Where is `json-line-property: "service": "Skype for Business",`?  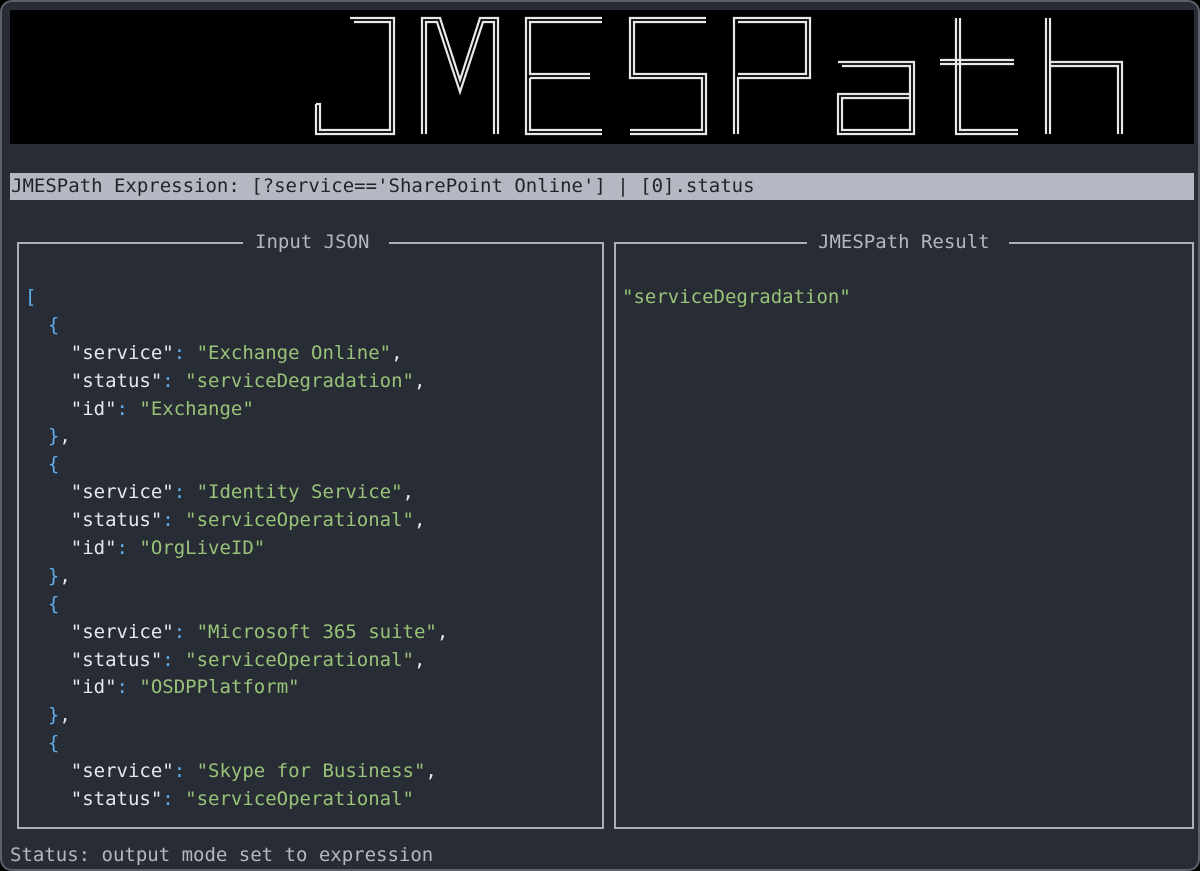
json-line-property: "service": "Skype for Business", is located at coordinates (236, 772).